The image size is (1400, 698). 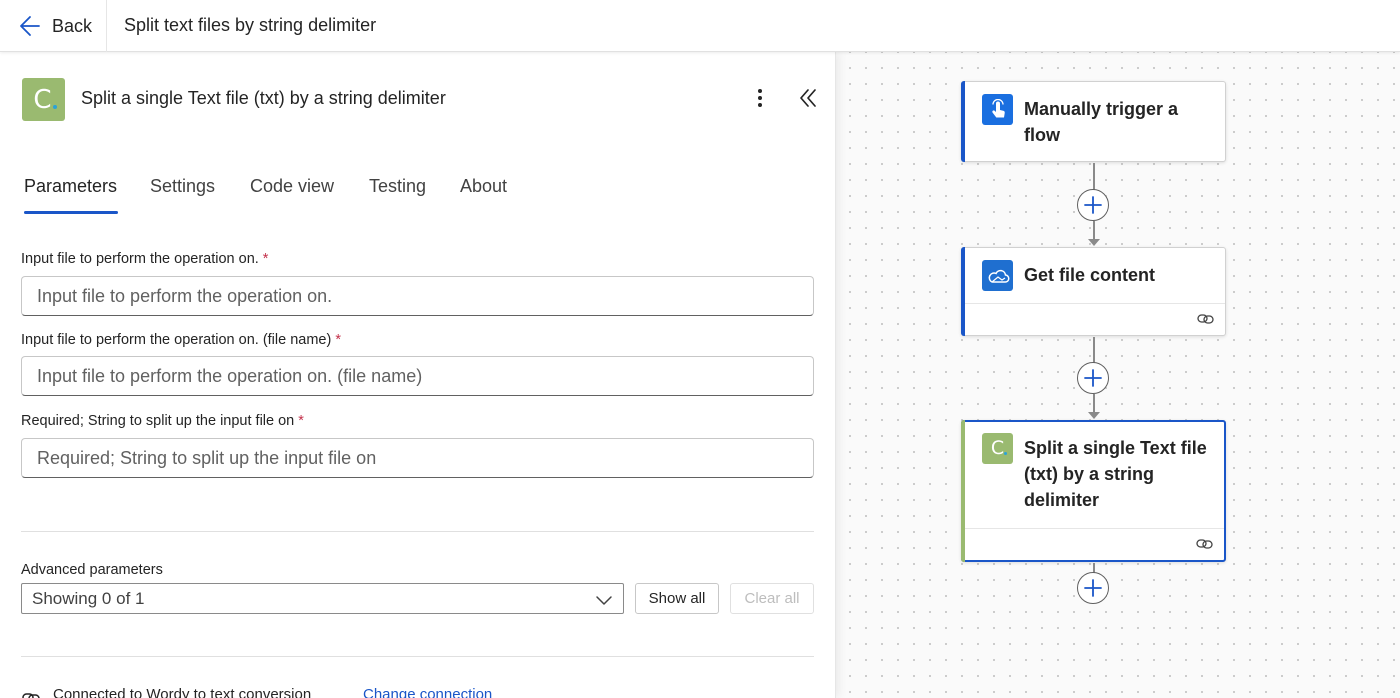 I want to click on input-file-field, so click(x=417, y=296).